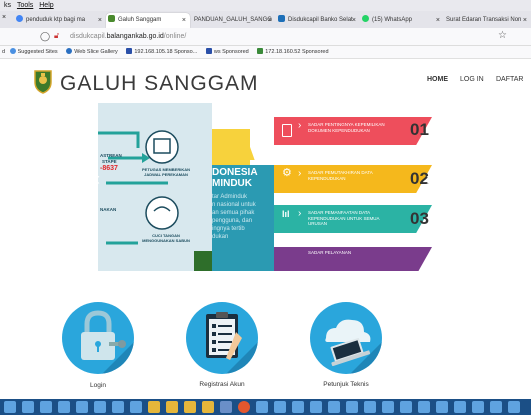 Image resolution: width=531 pixels, height=415 pixels. Describe the element at coordinates (233, 213) in the screenshot. I see `slide-body-line: an semua pihak` at that location.